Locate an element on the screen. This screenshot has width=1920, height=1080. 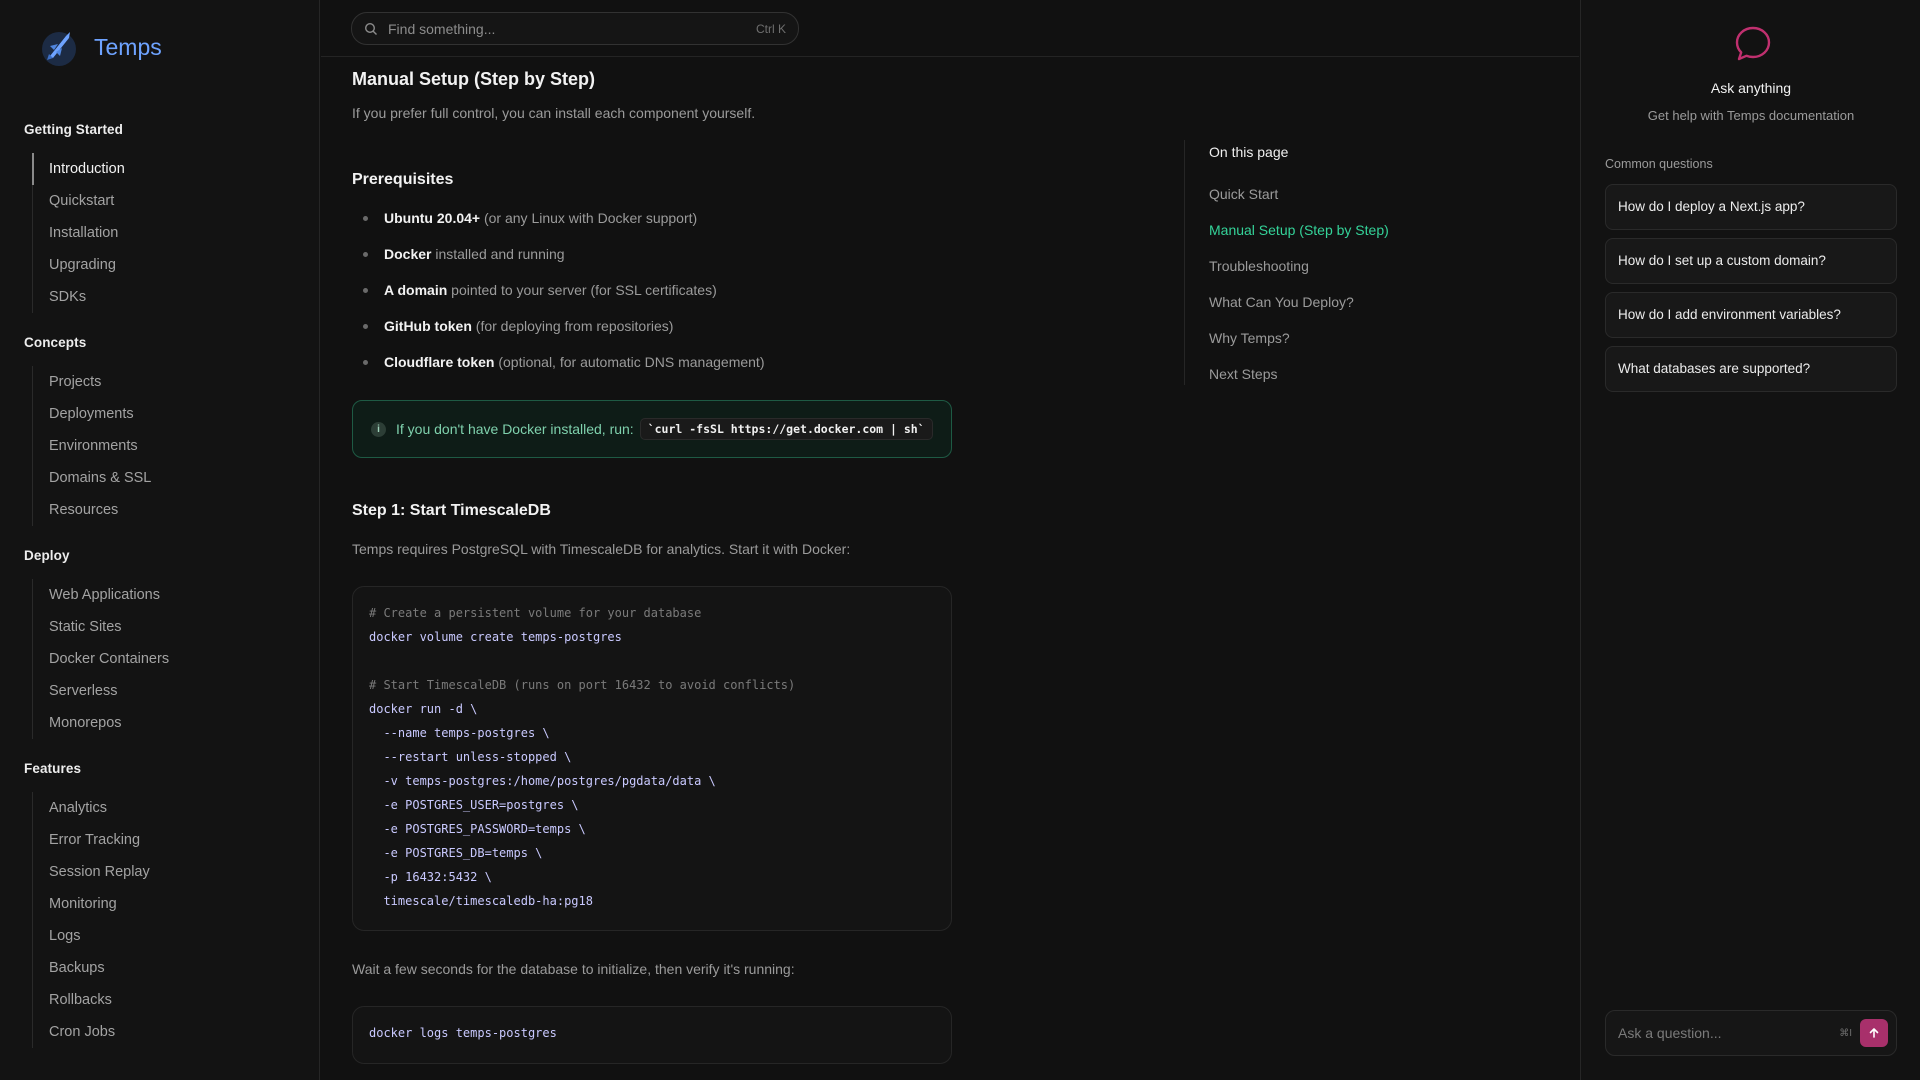
common-question-button: How do I add environment variables? is located at coordinates (1751, 315).